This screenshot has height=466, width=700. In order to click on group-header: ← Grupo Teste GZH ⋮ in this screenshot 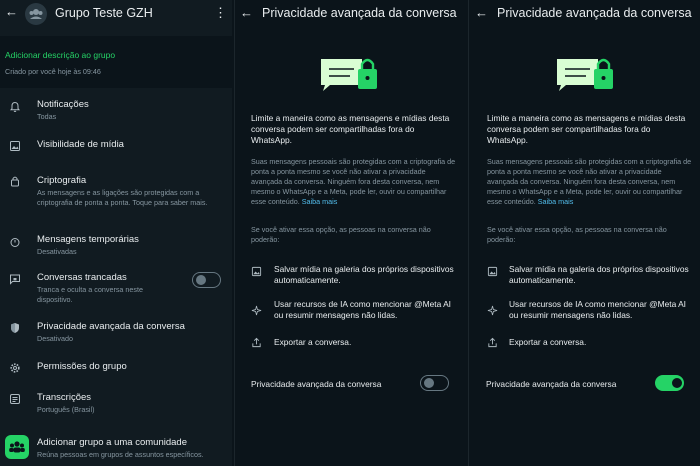, I will do `click(116, 15)`.